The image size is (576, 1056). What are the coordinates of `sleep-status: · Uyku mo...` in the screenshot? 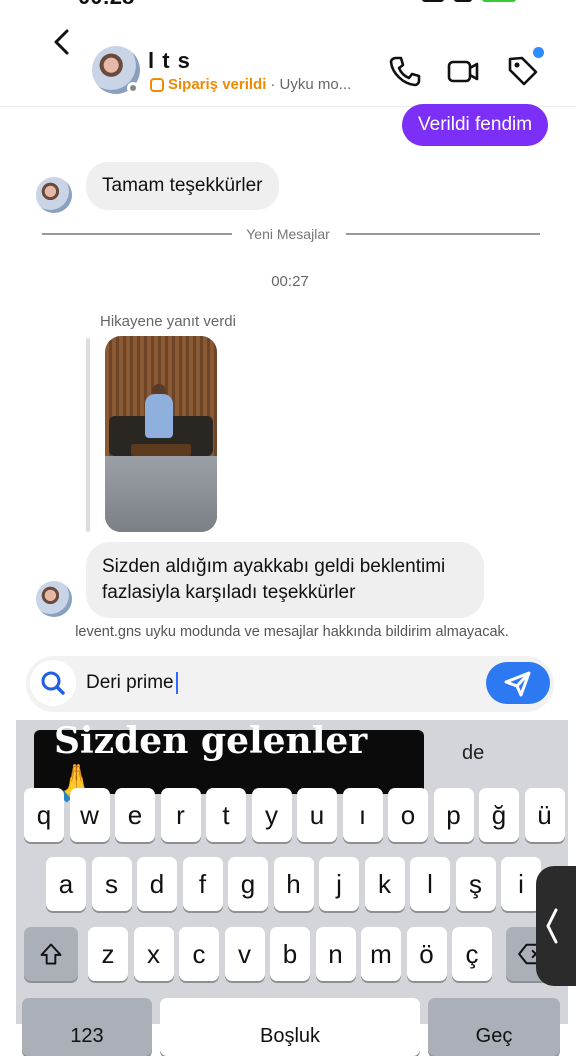 It's located at (311, 84).